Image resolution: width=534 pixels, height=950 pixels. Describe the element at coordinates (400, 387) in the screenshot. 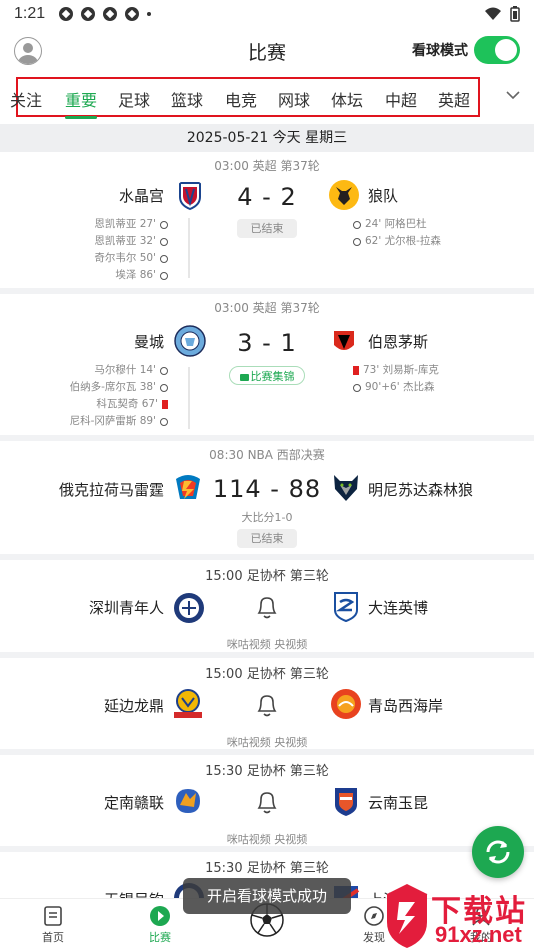

I see `goal-event: 90'+6' 杰比森` at that location.